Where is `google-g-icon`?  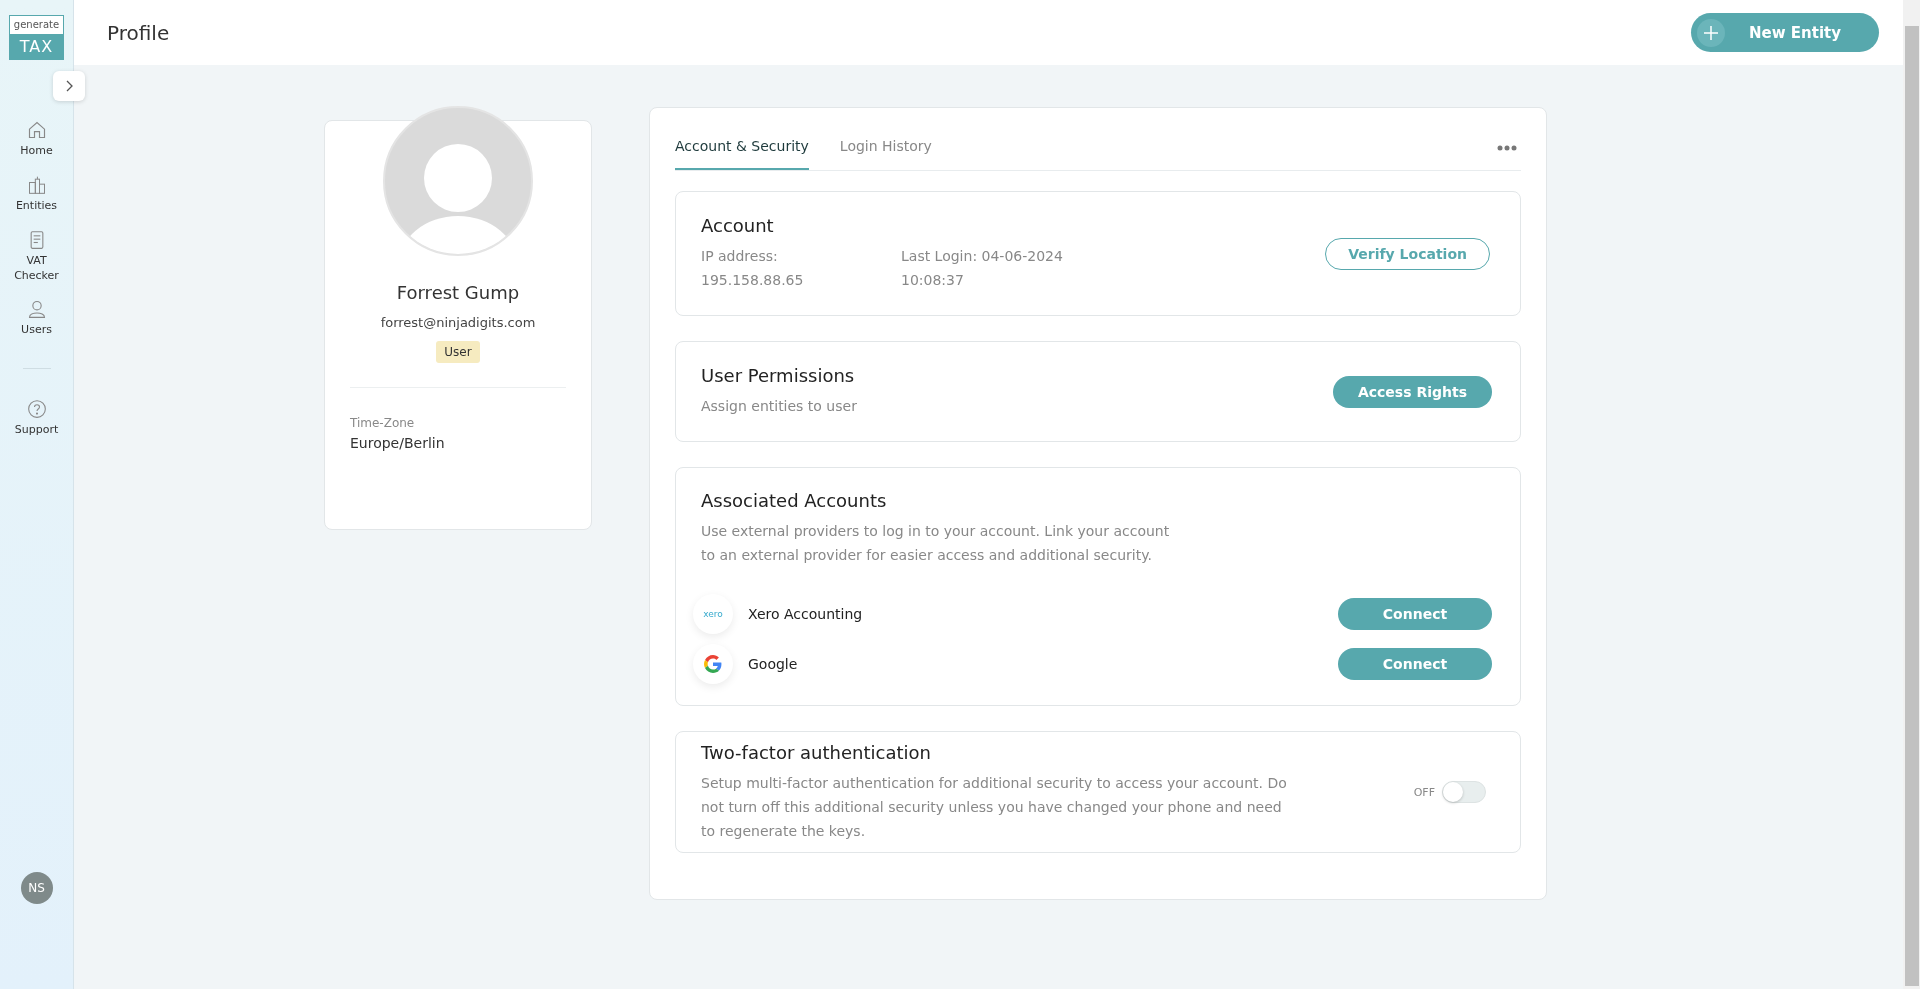
google-g-icon is located at coordinates (713, 664).